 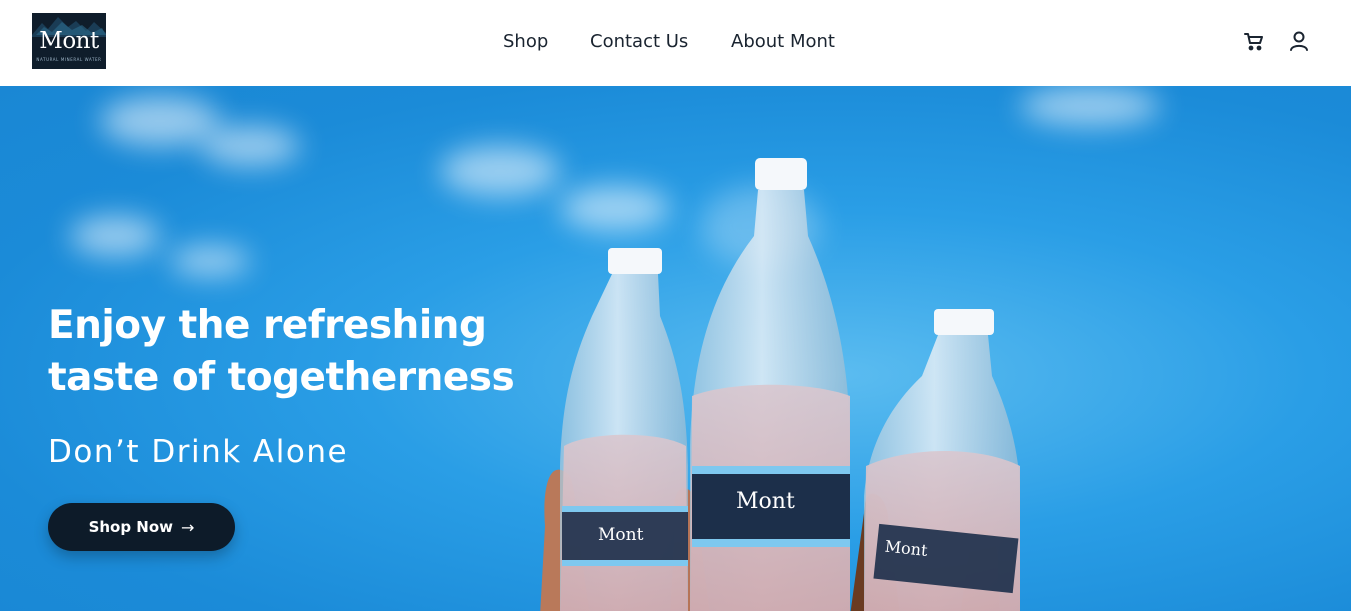 What do you see at coordinates (525, 42) in the screenshot?
I see `nav-item-shop: Shop` at bounding box center [525, 42].